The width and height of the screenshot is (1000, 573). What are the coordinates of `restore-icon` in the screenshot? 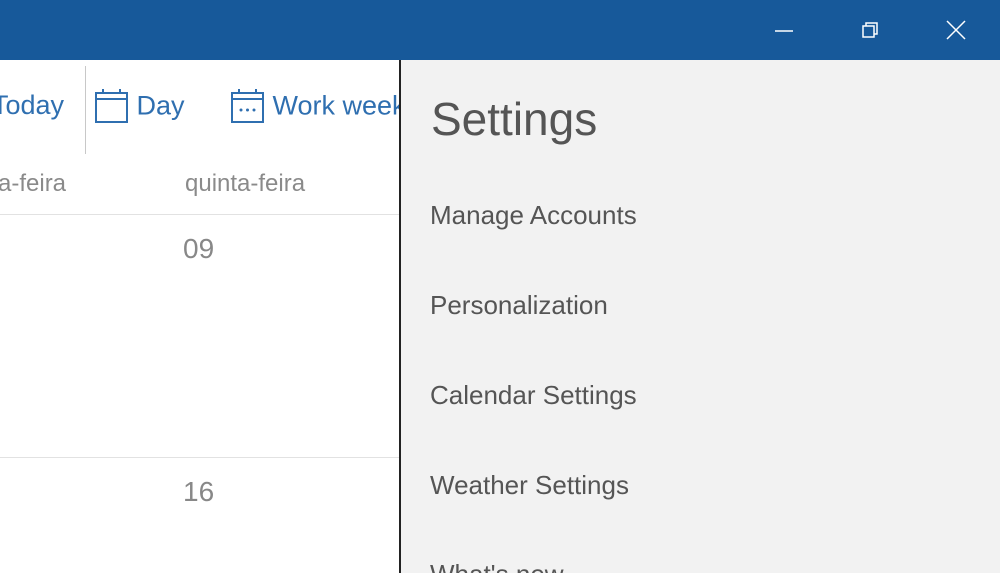 It's located at (870, 30).